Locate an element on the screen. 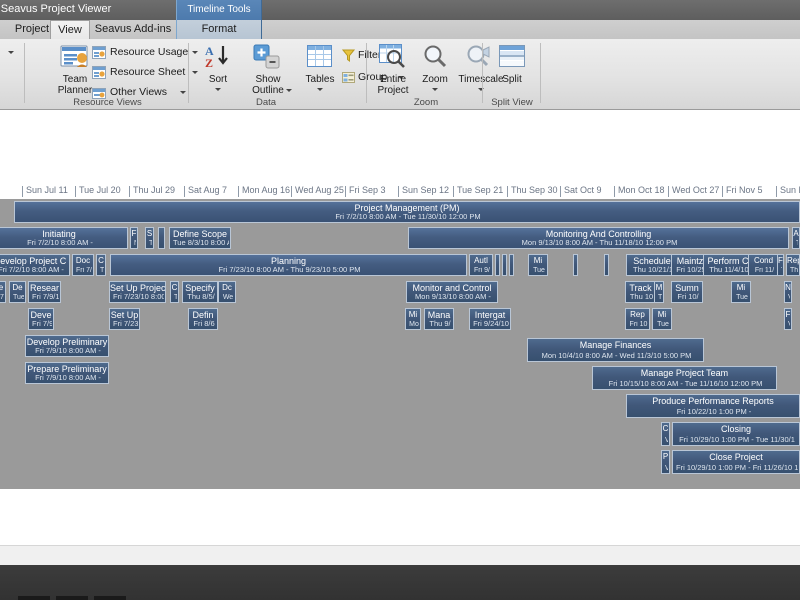 Image resolution: width=800 pixels, height=600 pixels. gantt-bar: Specify Thu 8/5/ is located at coordinates (200, 292).